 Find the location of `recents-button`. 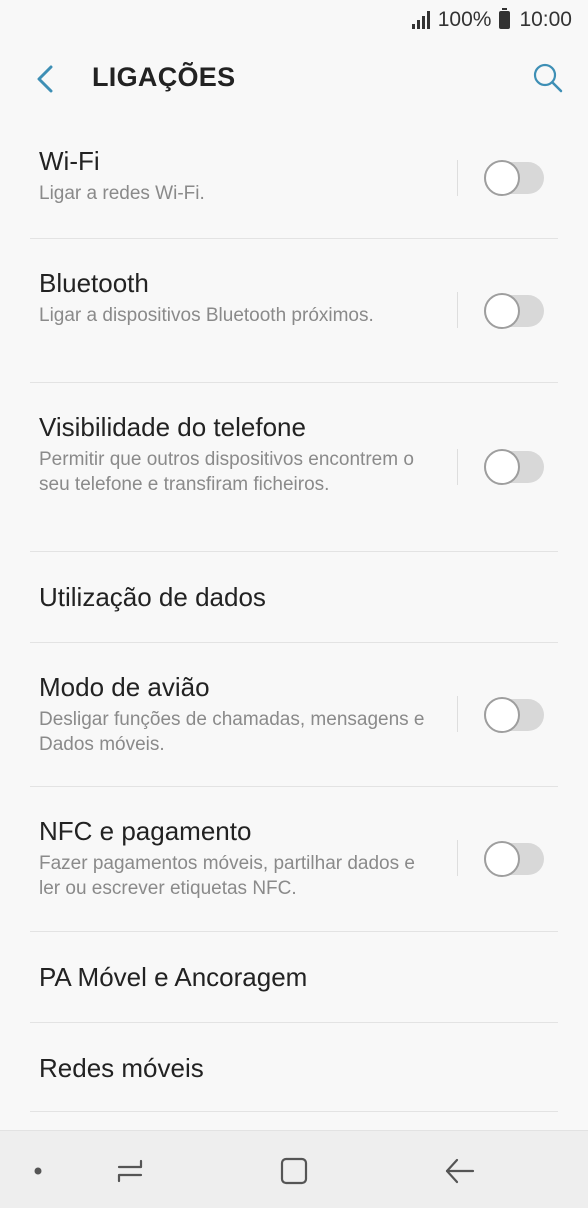

recents-button is located at coordinates (130, 1171).